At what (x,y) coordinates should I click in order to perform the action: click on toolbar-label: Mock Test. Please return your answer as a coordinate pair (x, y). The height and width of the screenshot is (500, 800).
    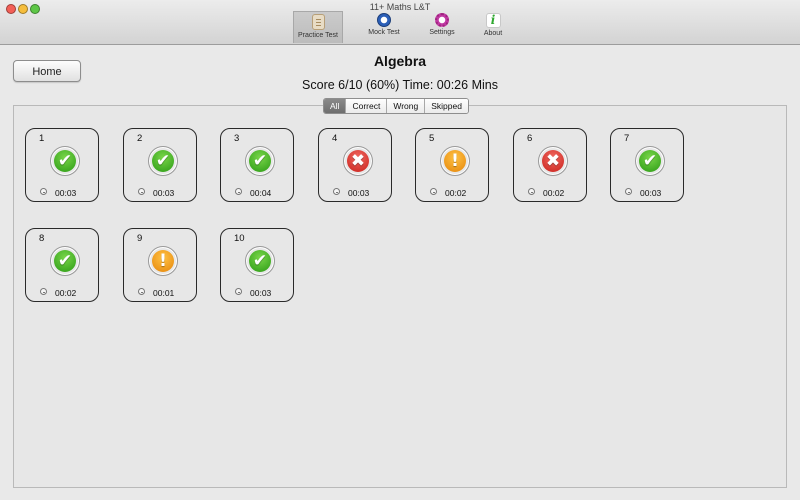
    Looking at the image, I should click on (384, 32).